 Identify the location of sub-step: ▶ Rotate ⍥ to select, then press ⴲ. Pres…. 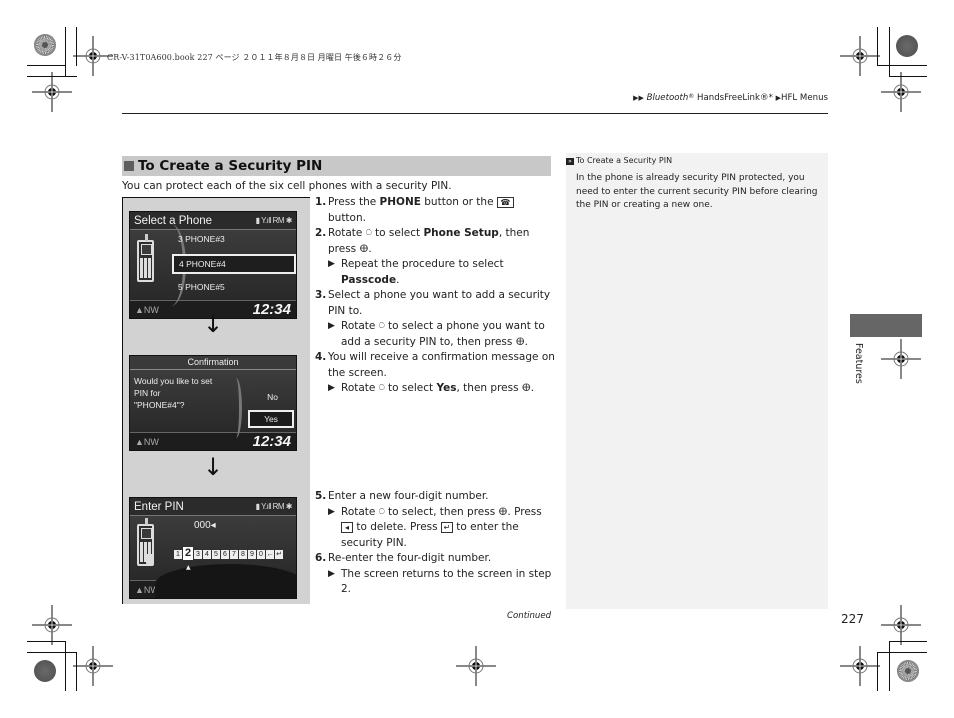
(441, 528).